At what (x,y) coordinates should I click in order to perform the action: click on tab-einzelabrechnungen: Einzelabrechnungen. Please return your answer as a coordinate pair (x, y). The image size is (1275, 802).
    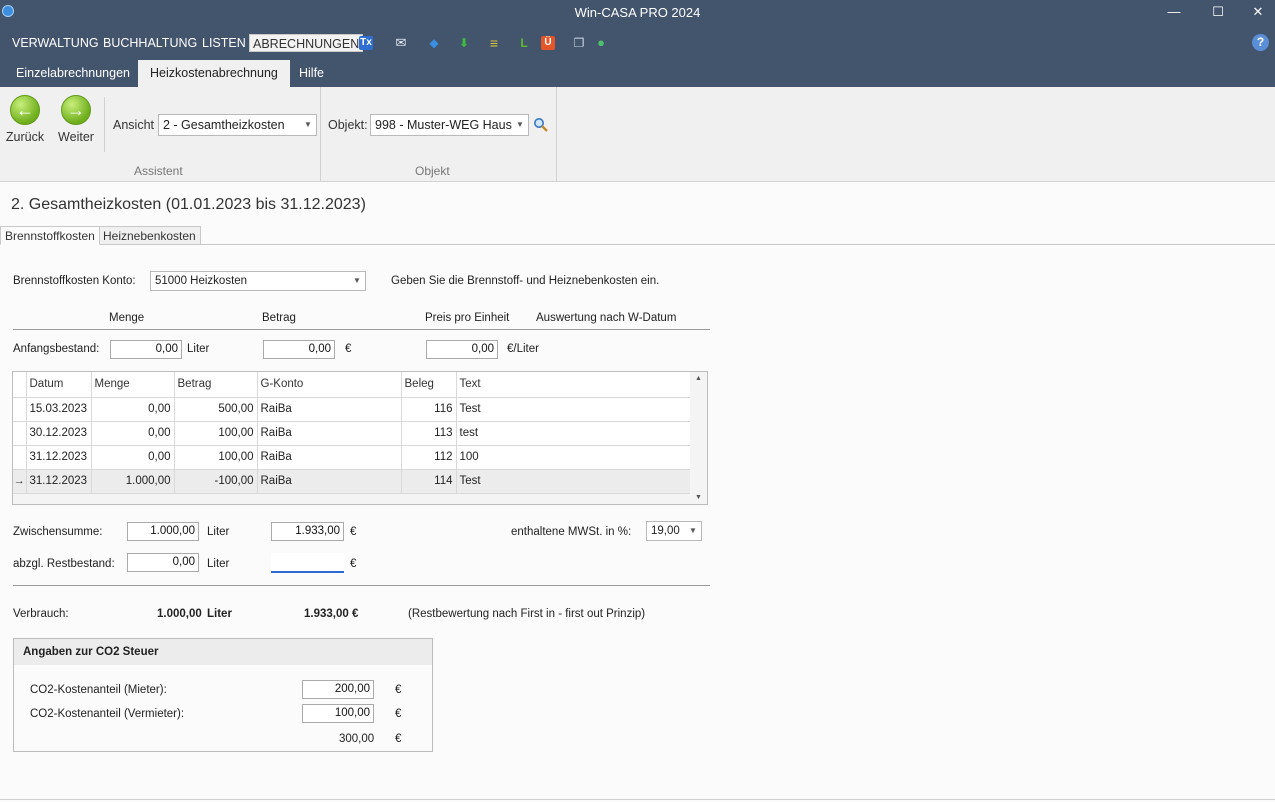
    Looking at the image, I should click on (73, 73).